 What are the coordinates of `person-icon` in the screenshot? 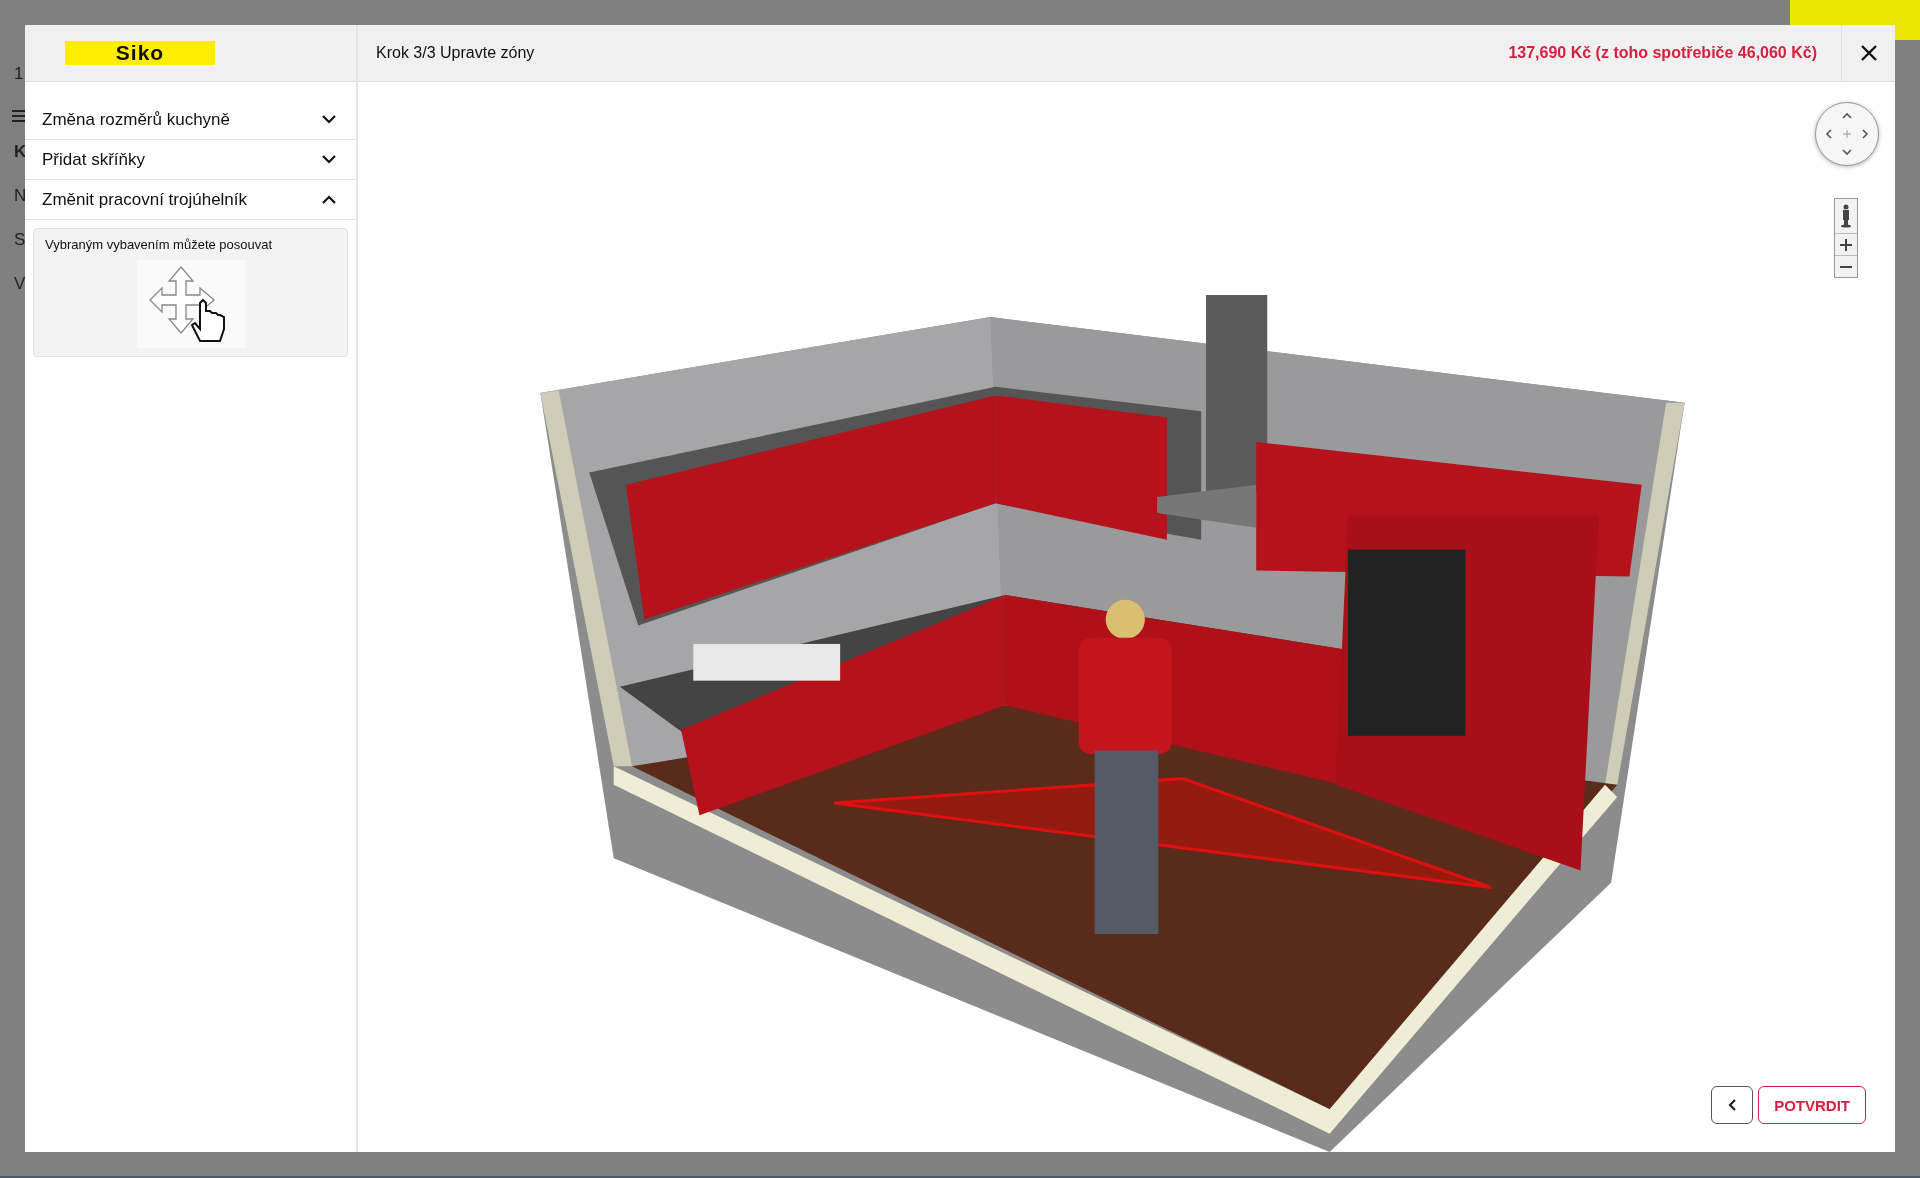 It's located at (1846, 216).